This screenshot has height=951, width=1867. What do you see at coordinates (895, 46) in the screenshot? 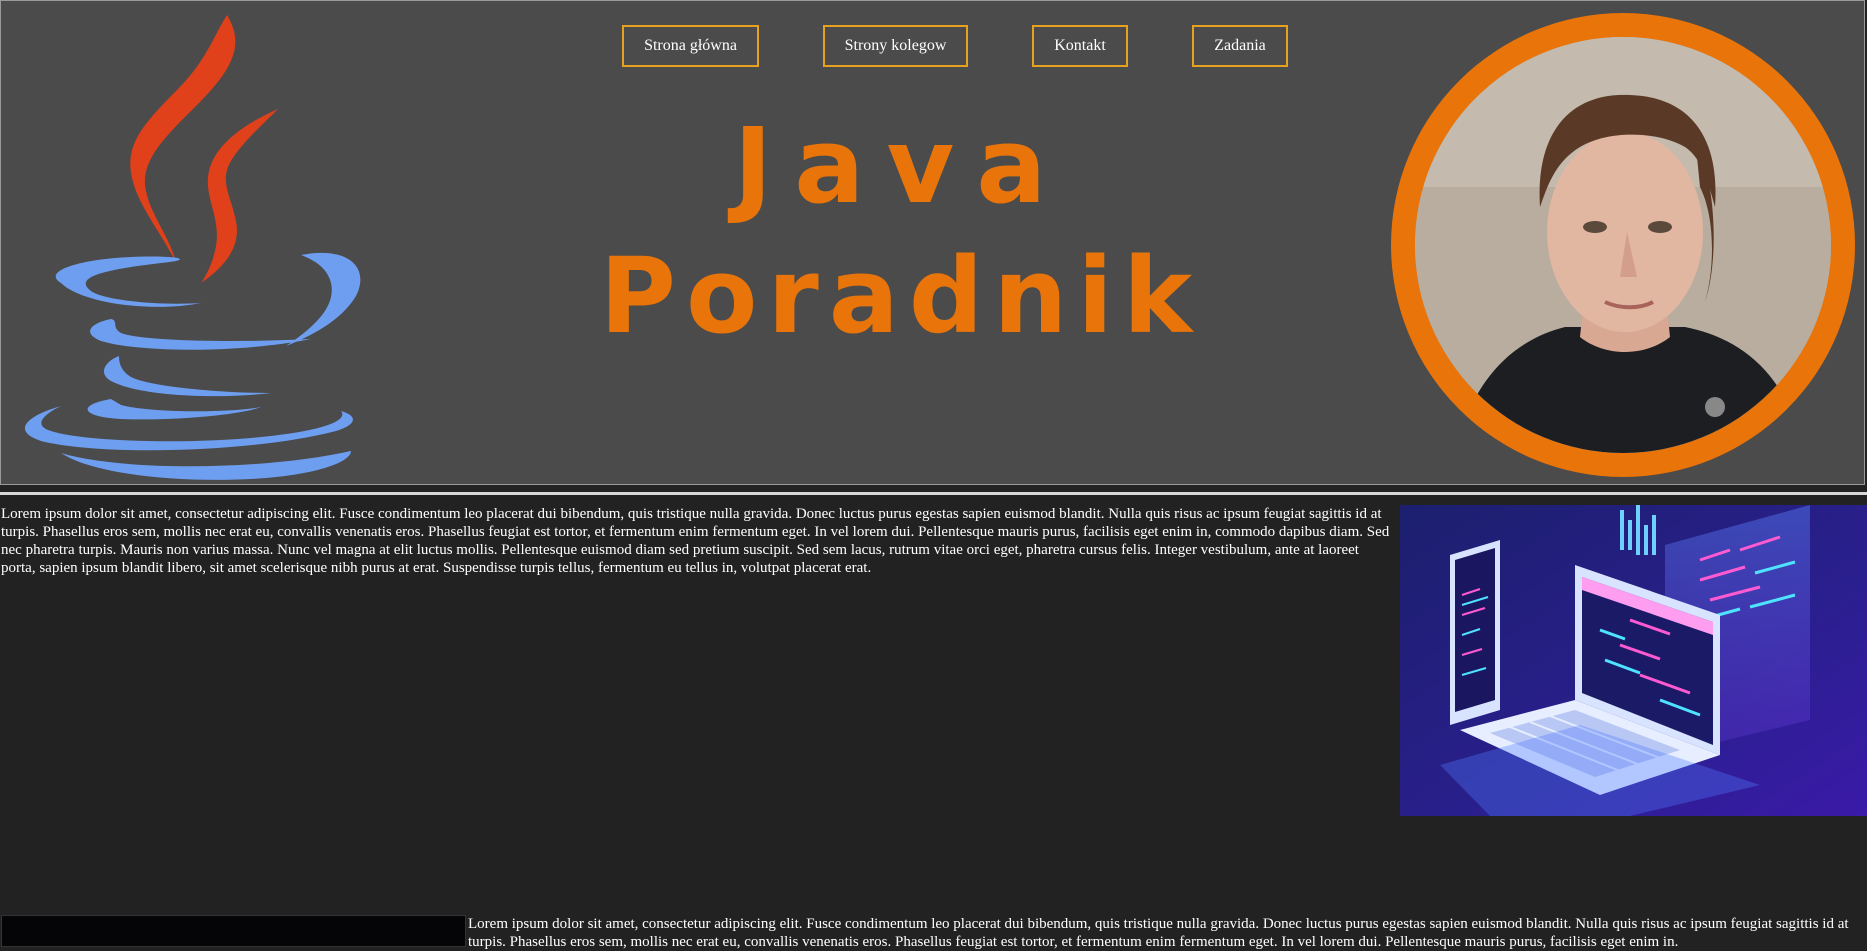
I see `nav-friends-pages-button: Strony kolegow` at bounding box center [895, 46].